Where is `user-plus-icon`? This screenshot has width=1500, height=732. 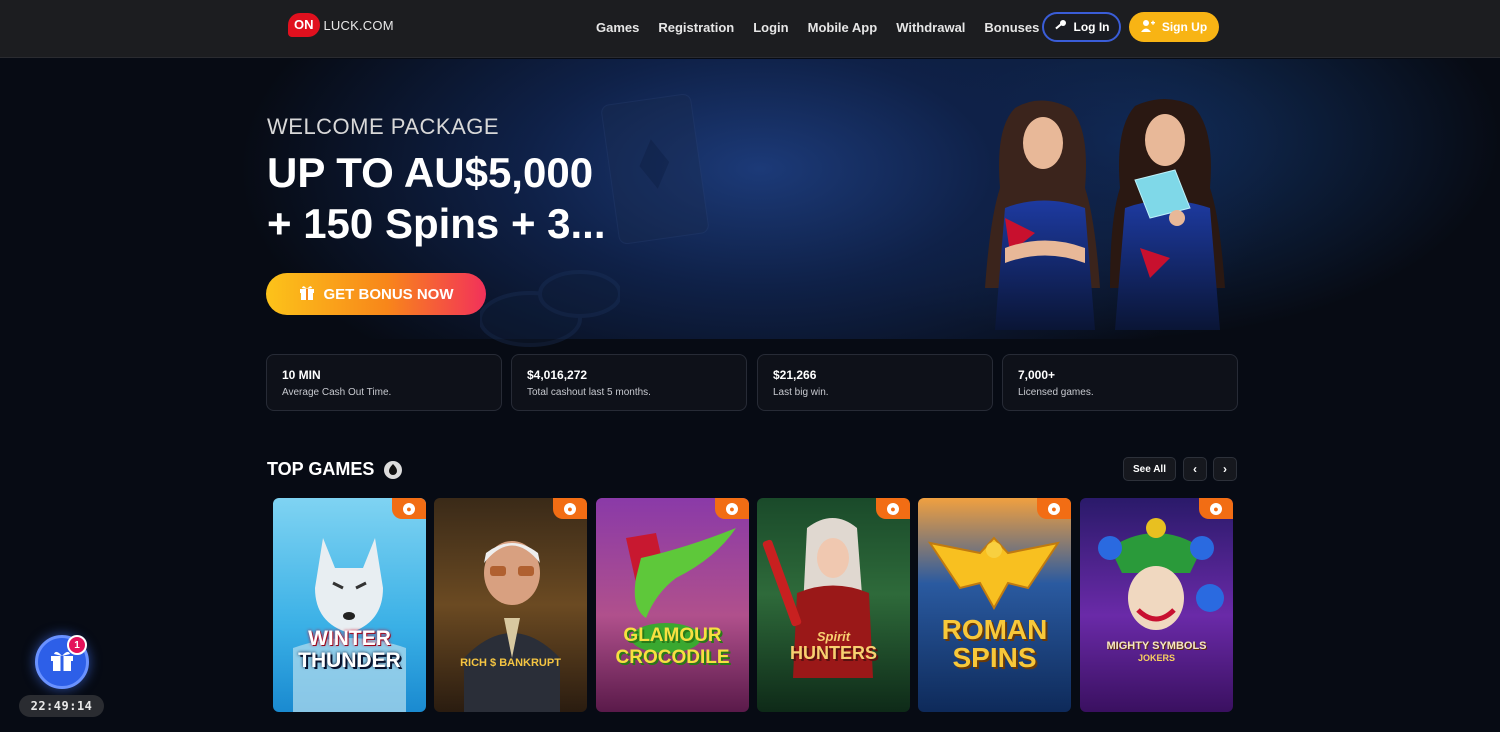
user-plus-icon is located at coordinates (1147, 27).